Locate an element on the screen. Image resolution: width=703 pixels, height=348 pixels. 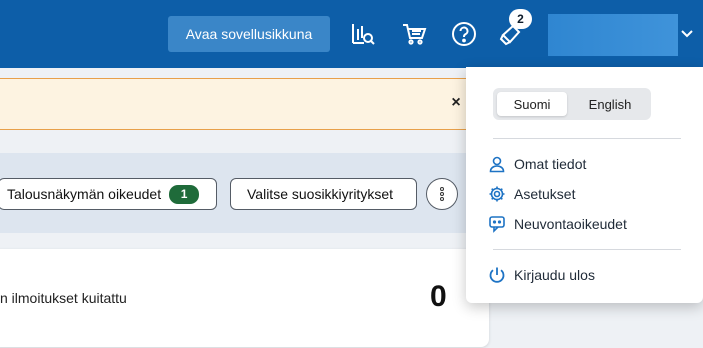
more-vertical-icon is located at coordinates (442, 194).